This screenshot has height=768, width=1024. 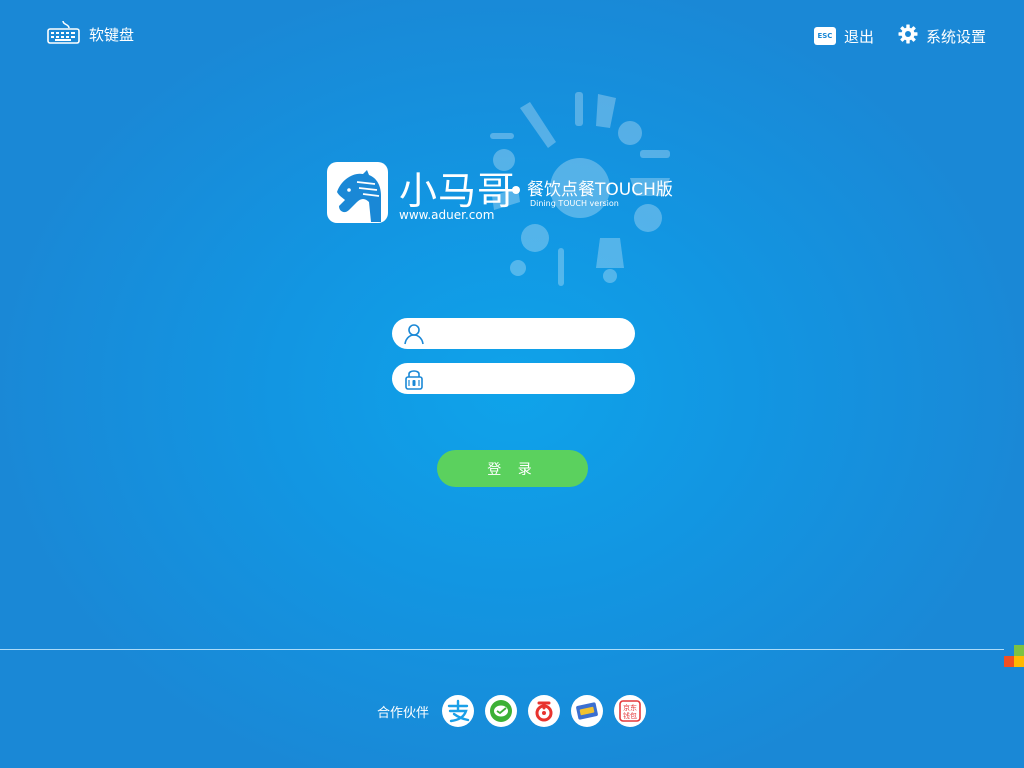 I want to click on brand-url: www.aduer.com, so click(x=447, y=215).